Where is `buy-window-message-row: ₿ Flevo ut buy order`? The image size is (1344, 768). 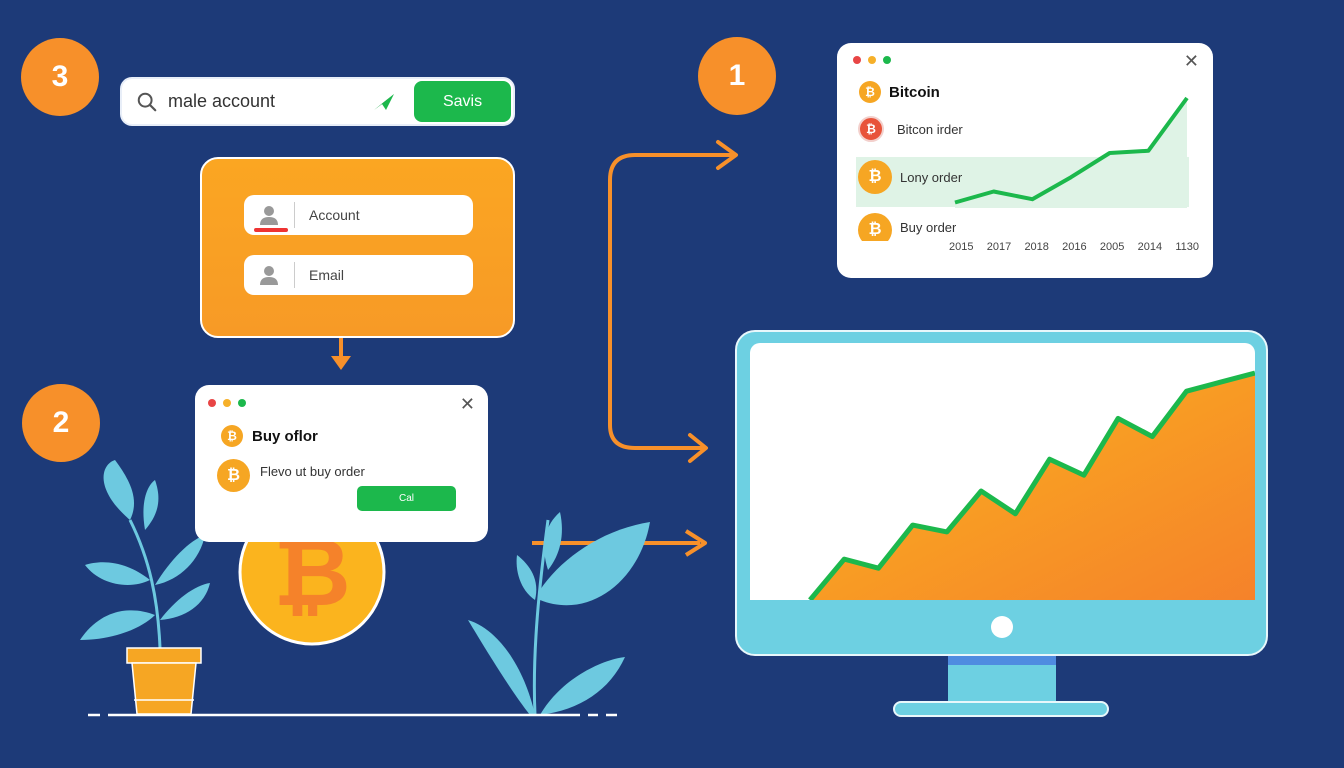
buy-window-message-row: ₿ Flevo ut buy order is located at coordinates (291, 475).